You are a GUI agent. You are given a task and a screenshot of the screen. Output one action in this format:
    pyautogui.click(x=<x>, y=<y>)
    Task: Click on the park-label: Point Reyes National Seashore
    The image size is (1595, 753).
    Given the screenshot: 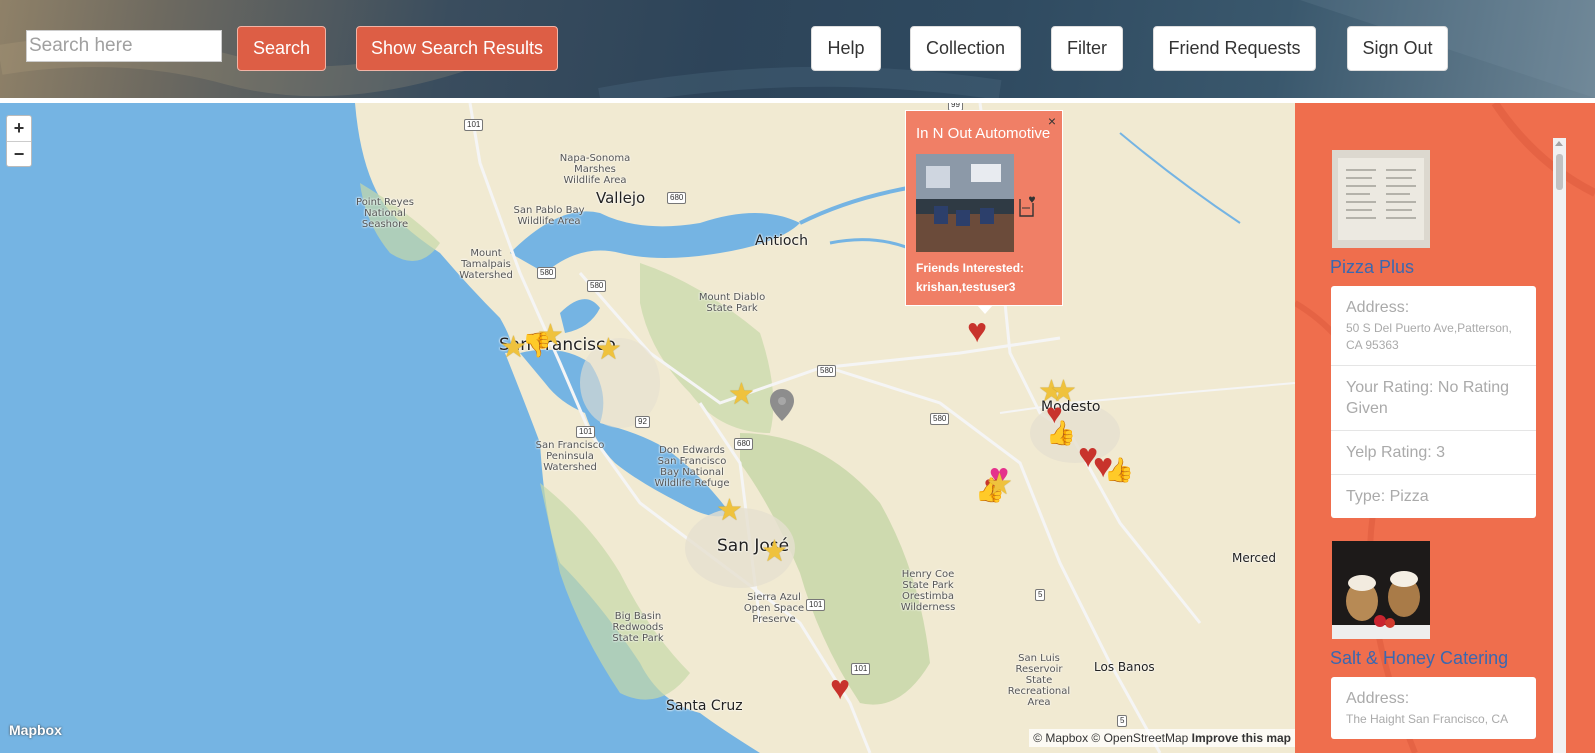 What is the action you would take?
    pyautogui.click(x=385, y=213)
    